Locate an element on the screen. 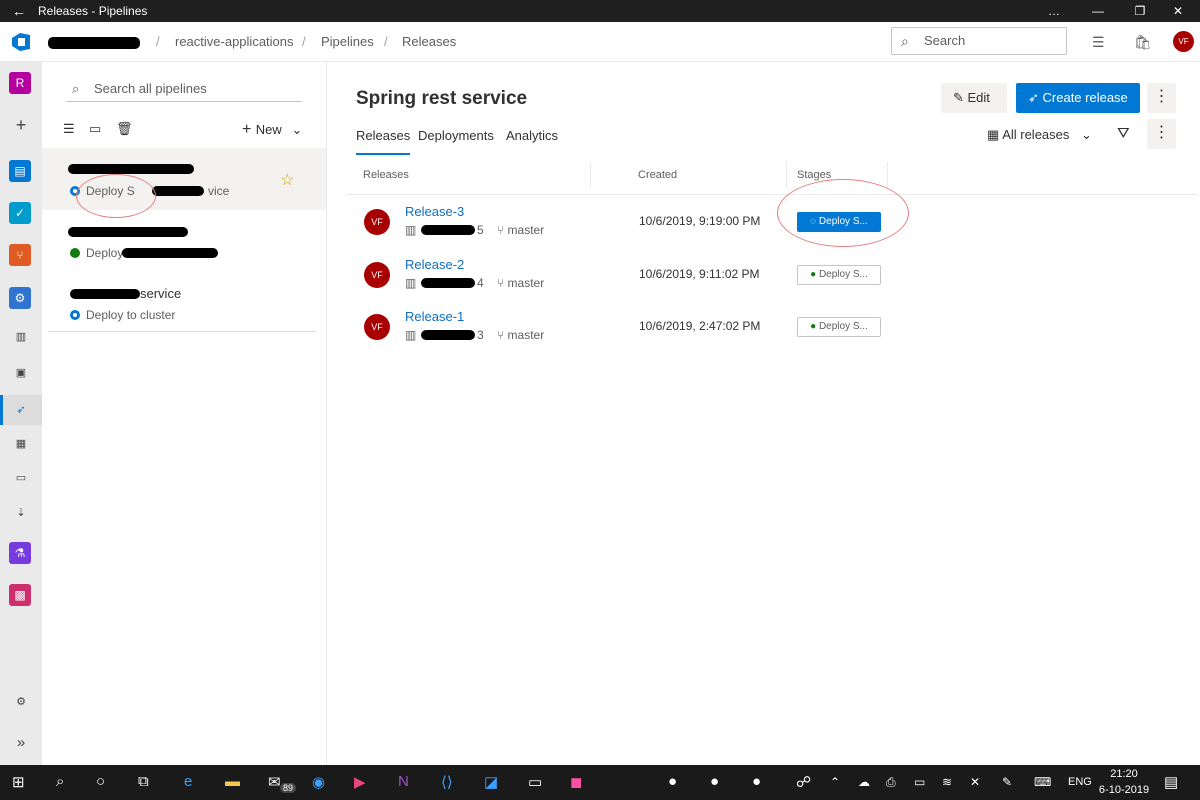  more-options-icon: ⋮ is located at coordinates (1161, 134).